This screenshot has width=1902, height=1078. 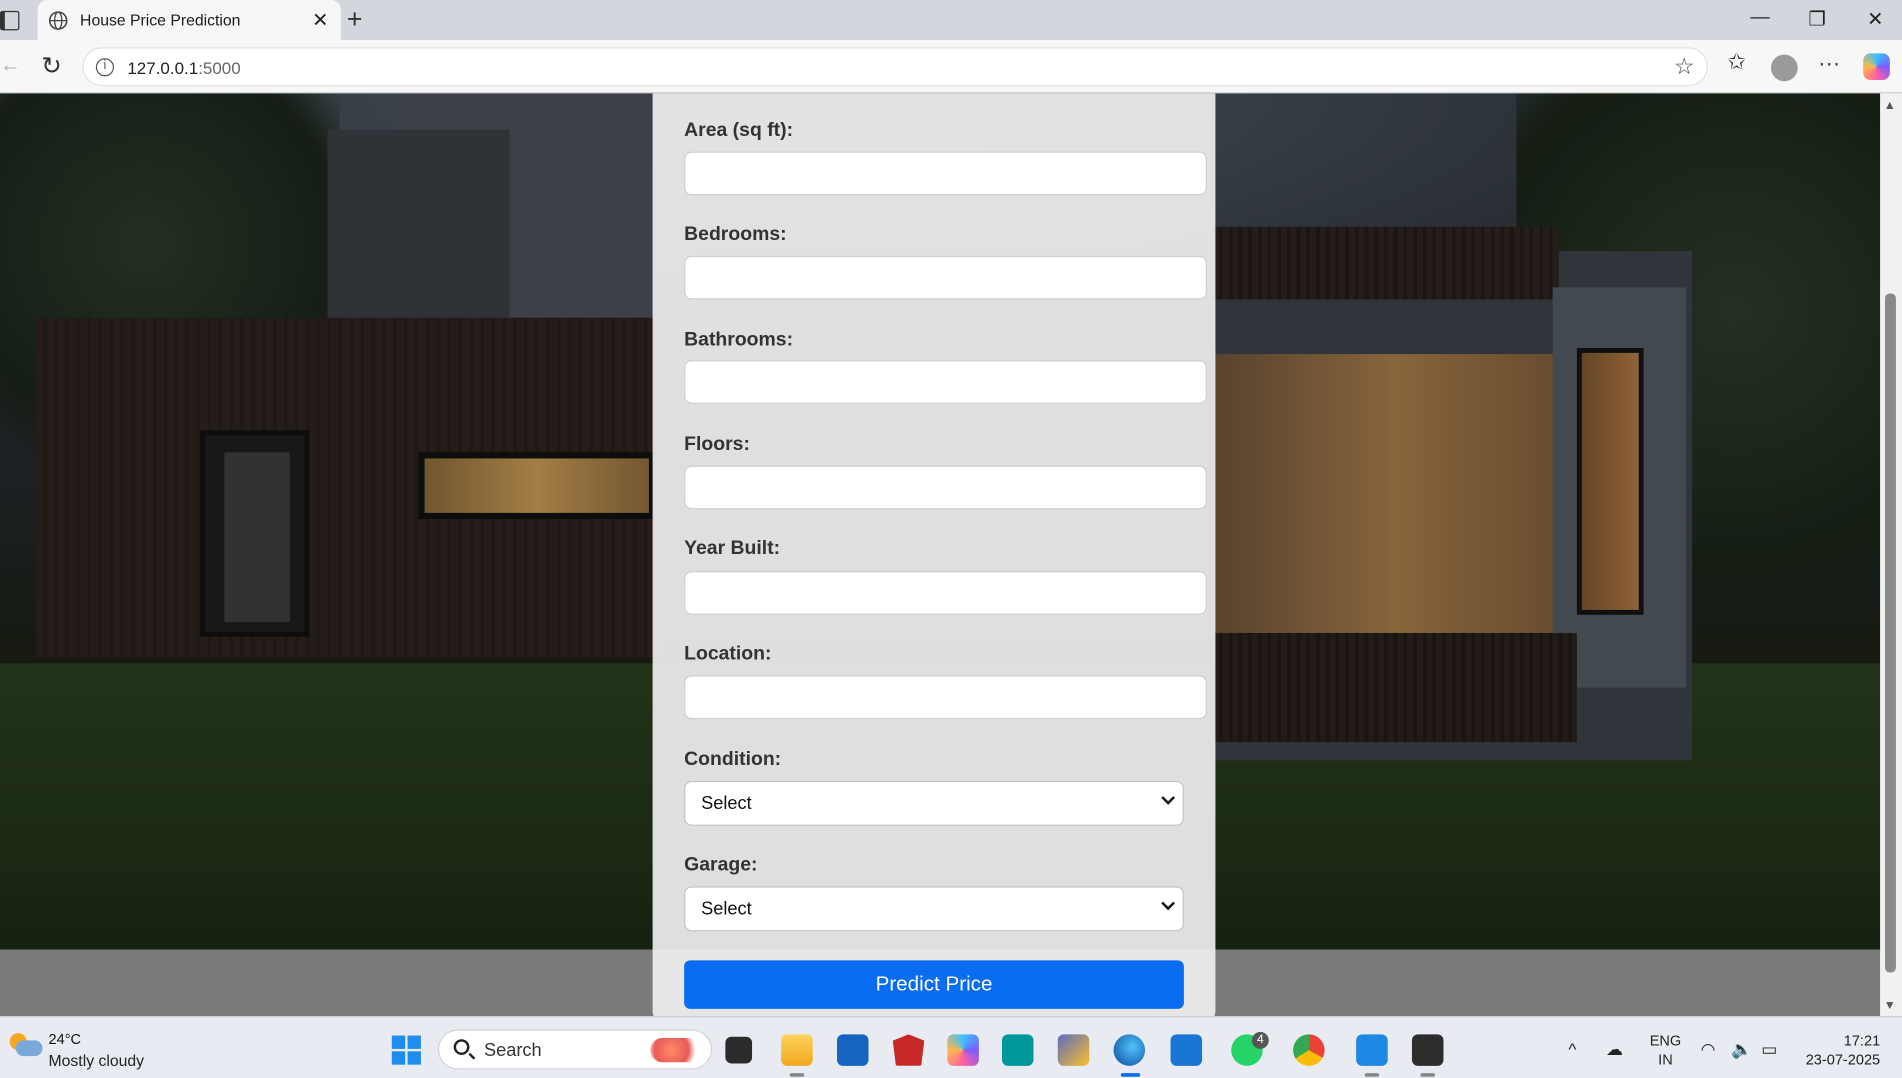 I want to click on whatsapp-badge: 4, so click(x=1260, y=1040).